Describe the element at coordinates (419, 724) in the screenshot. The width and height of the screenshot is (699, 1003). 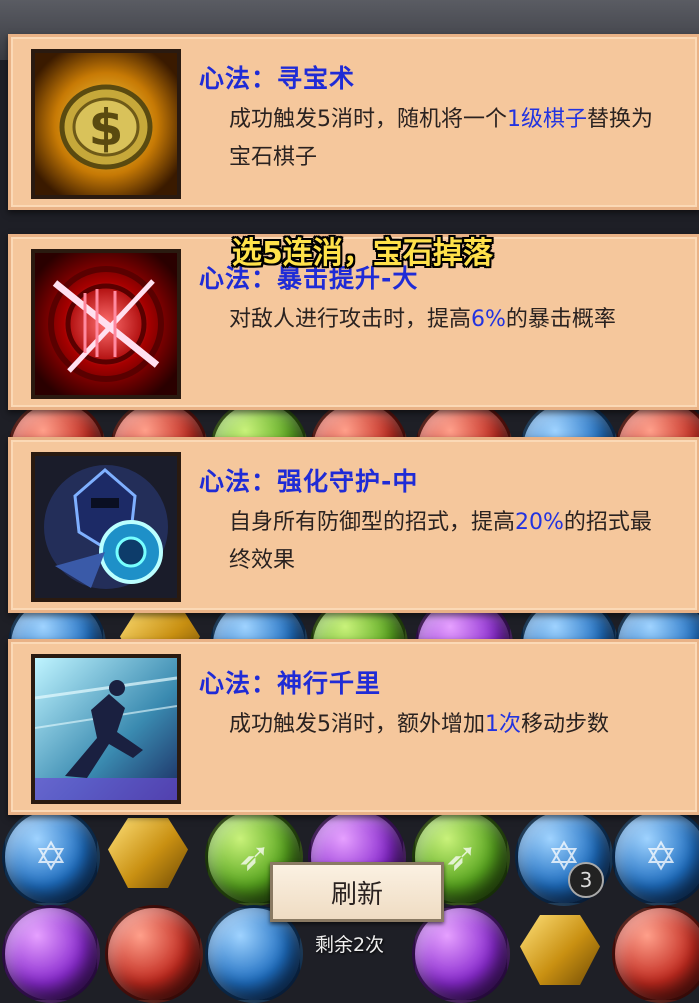
I see `skill-description: 成功触发5消时，额外增加1次移动步数` at that location.